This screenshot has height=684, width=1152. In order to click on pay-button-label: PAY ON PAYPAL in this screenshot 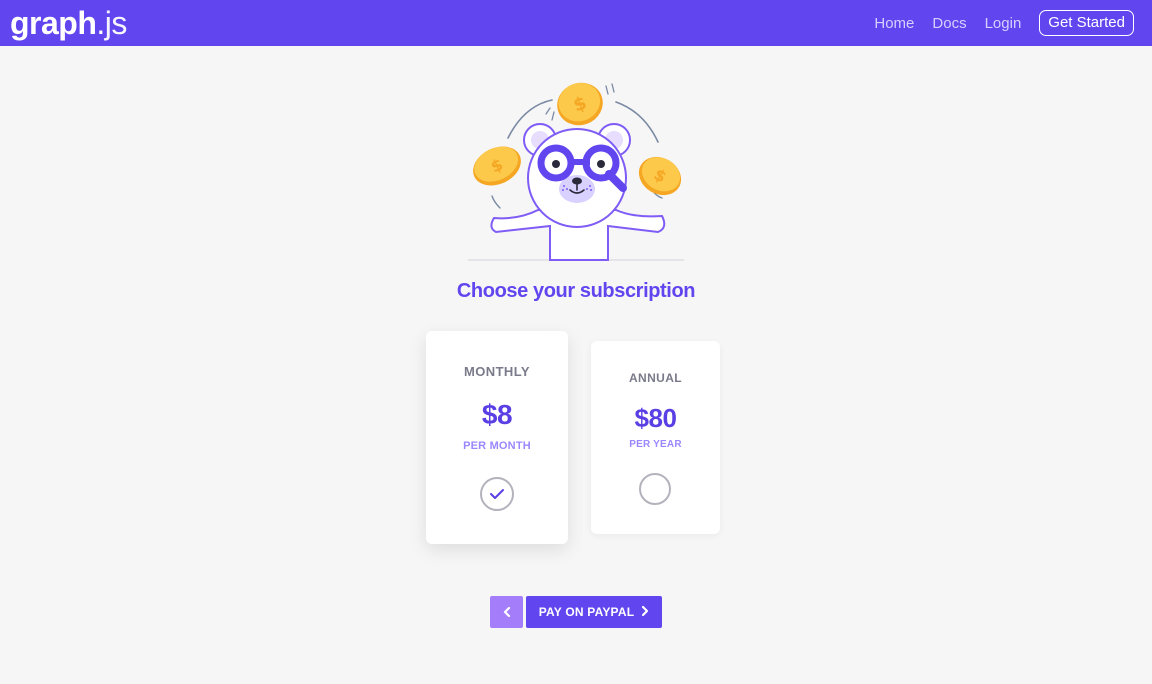, I will do `click(586, 612)`.